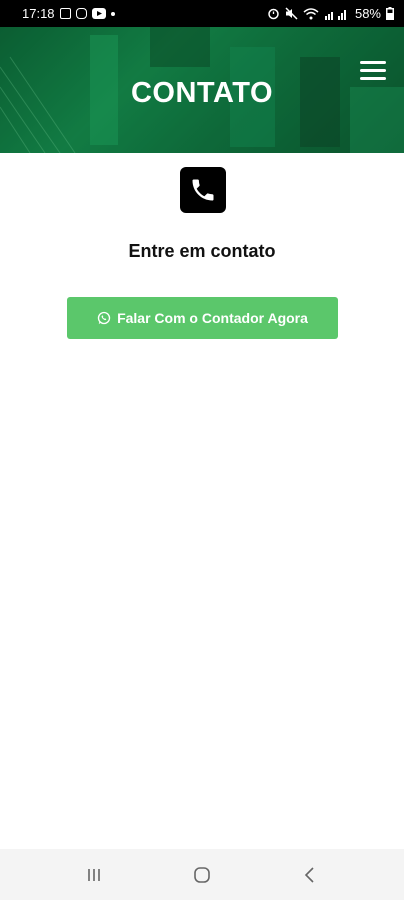  I want to click on wifi-icon, so click(311, 13).